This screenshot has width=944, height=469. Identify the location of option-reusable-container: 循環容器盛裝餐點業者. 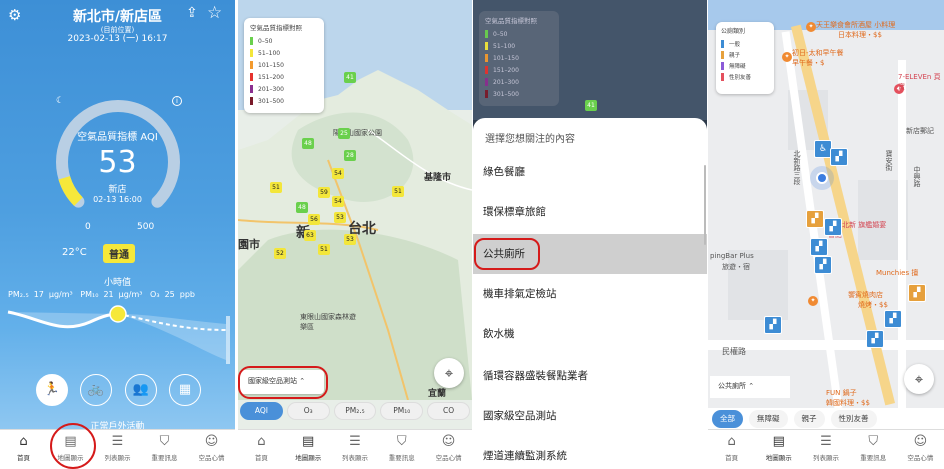
(590, 376).